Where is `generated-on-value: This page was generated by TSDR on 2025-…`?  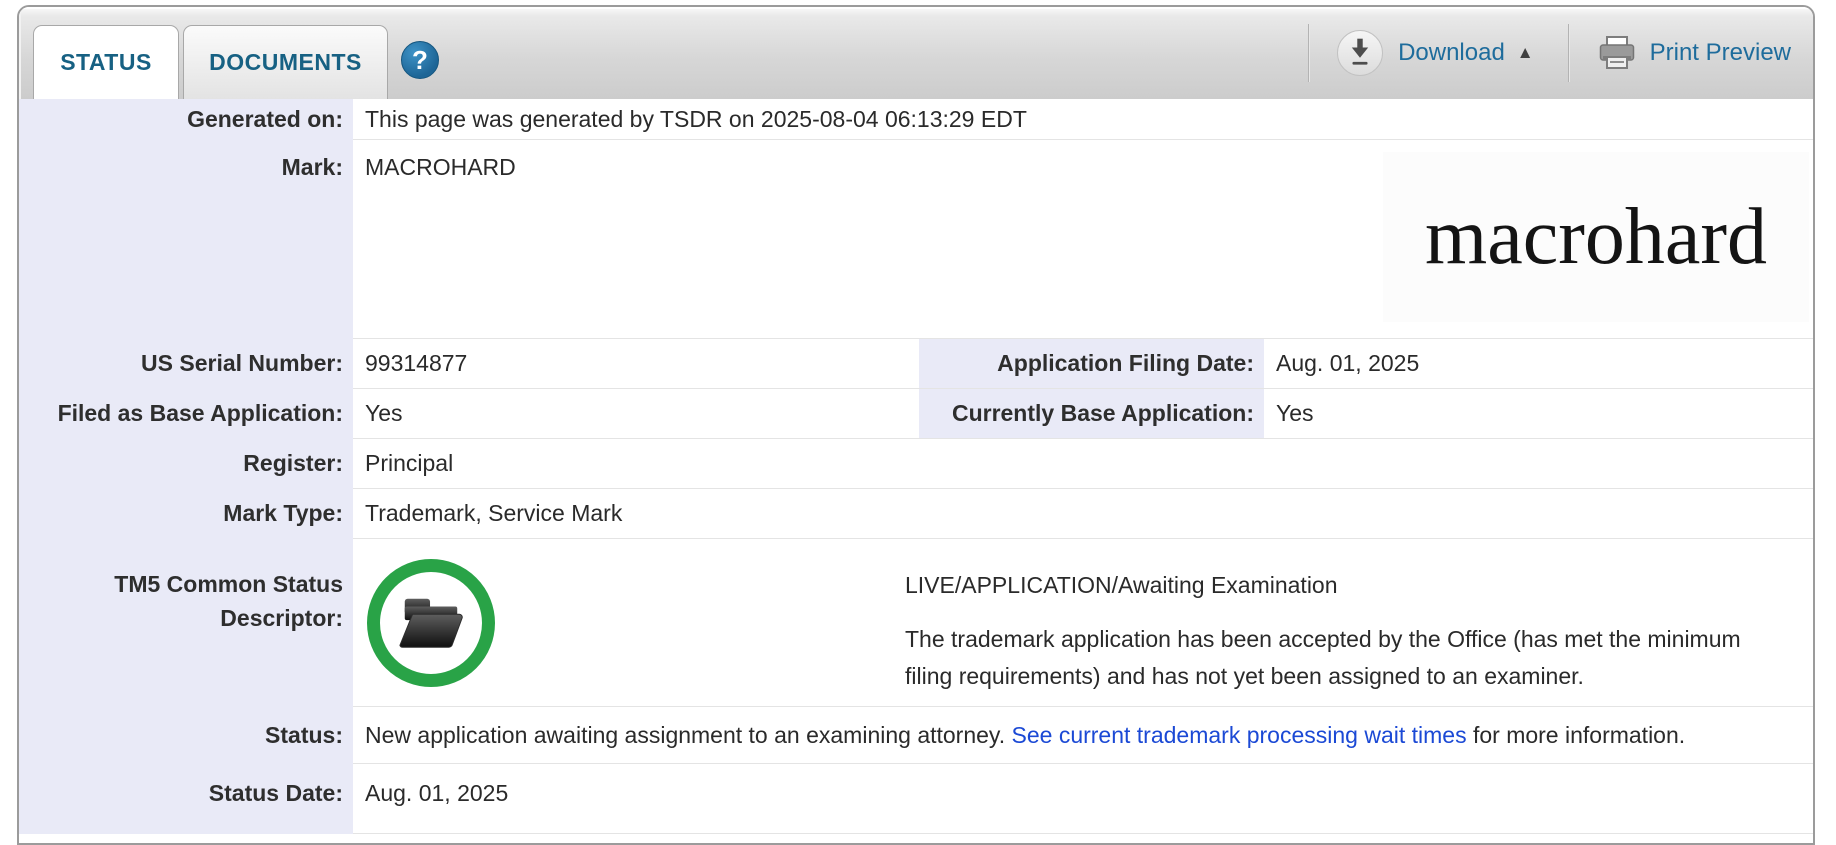 generated-on-value: This page was generated by TSDR on 2025-… is located at coordinates (1083, 119).